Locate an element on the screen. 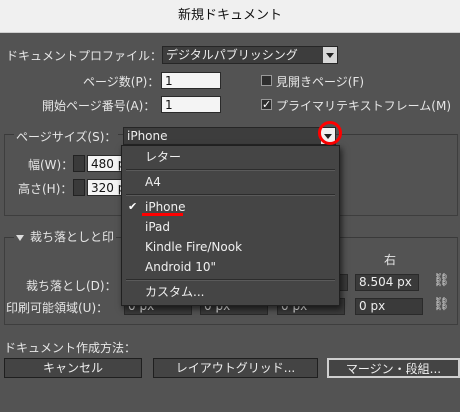 This screenshot has height=412, width=460. menu-item-android: Android 10" is located at coordinates (230, 267).